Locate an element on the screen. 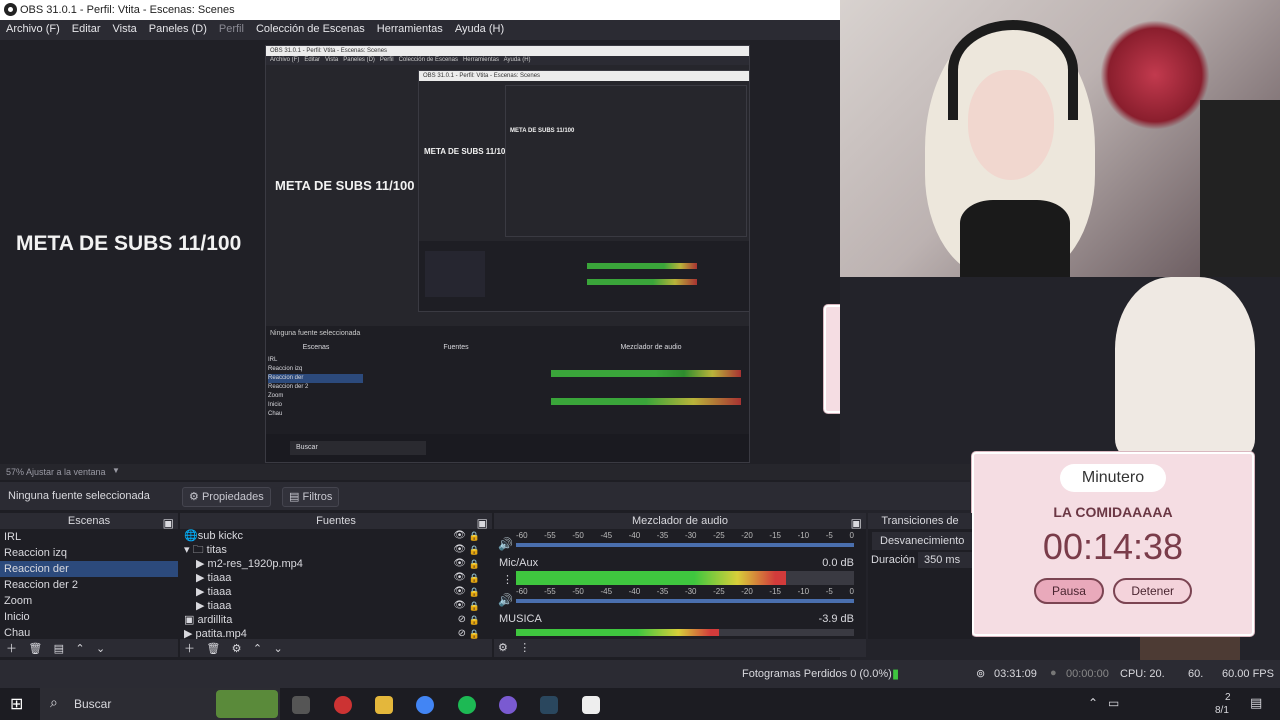  transition-select: Desvanecimiento is located at coordinates (922, 541).